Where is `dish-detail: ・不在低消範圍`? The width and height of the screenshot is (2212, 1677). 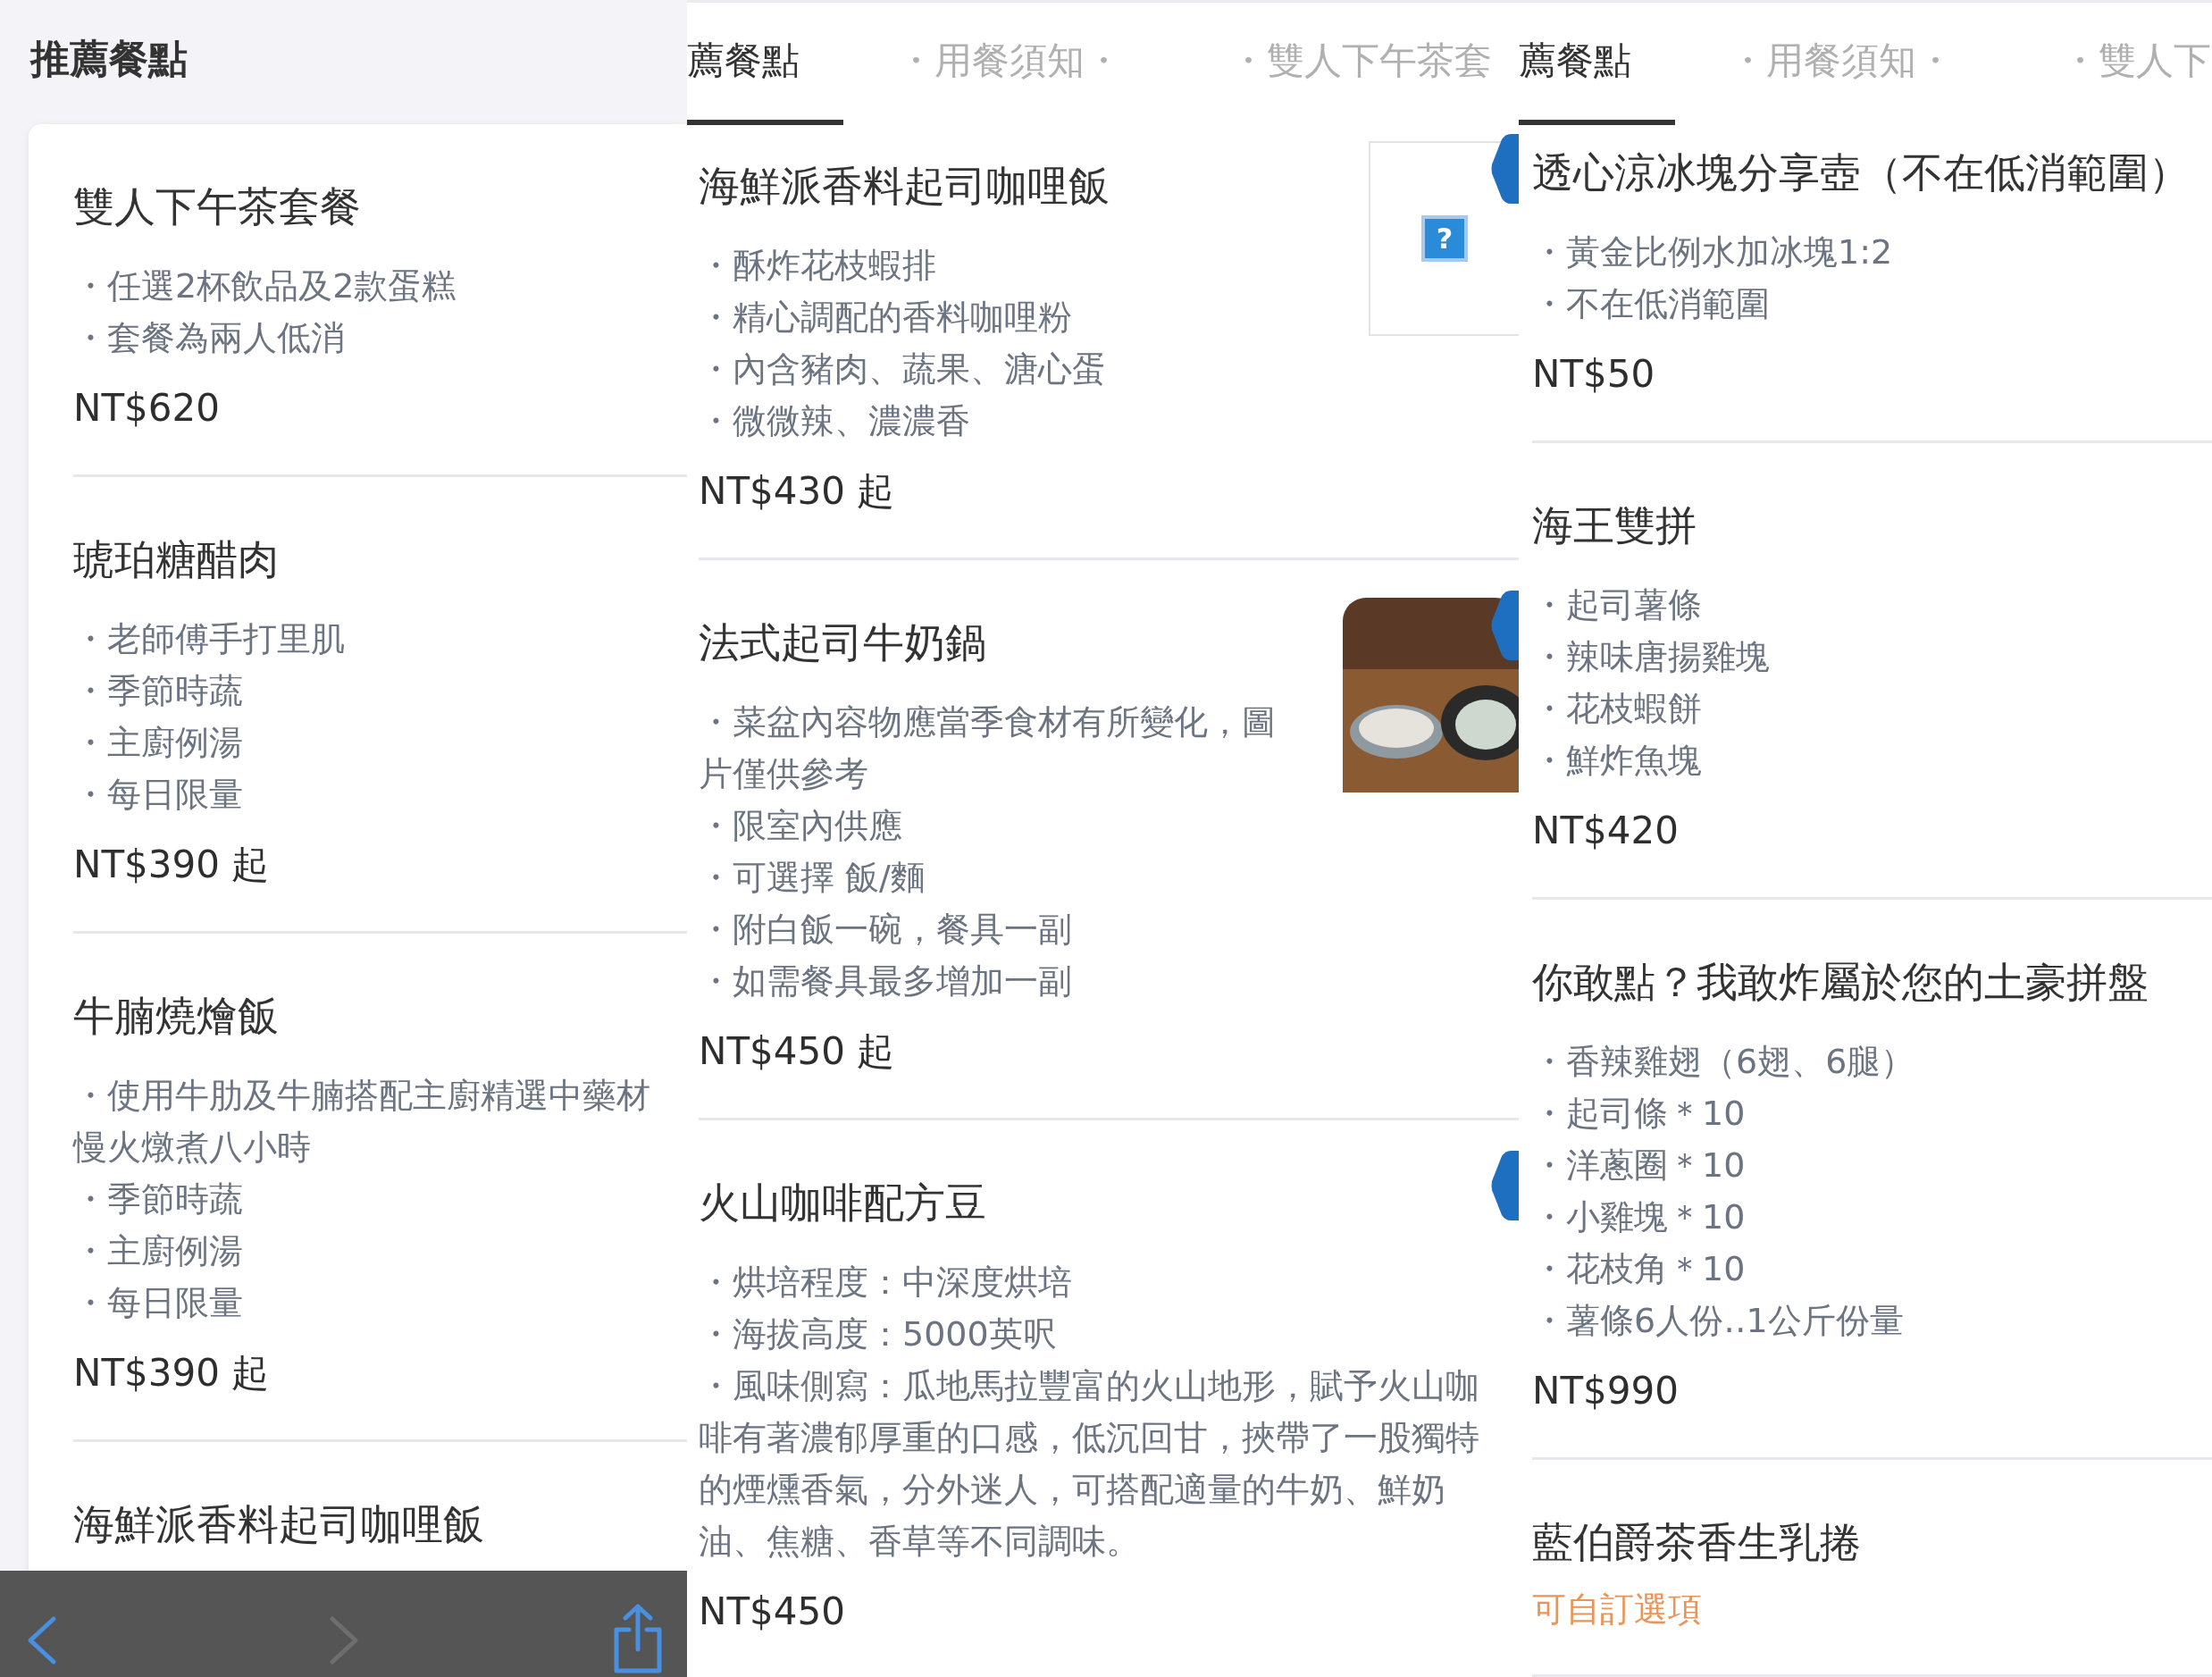 dish-detail: ・不在低消範圍 is located at coordinates (1651, 304).